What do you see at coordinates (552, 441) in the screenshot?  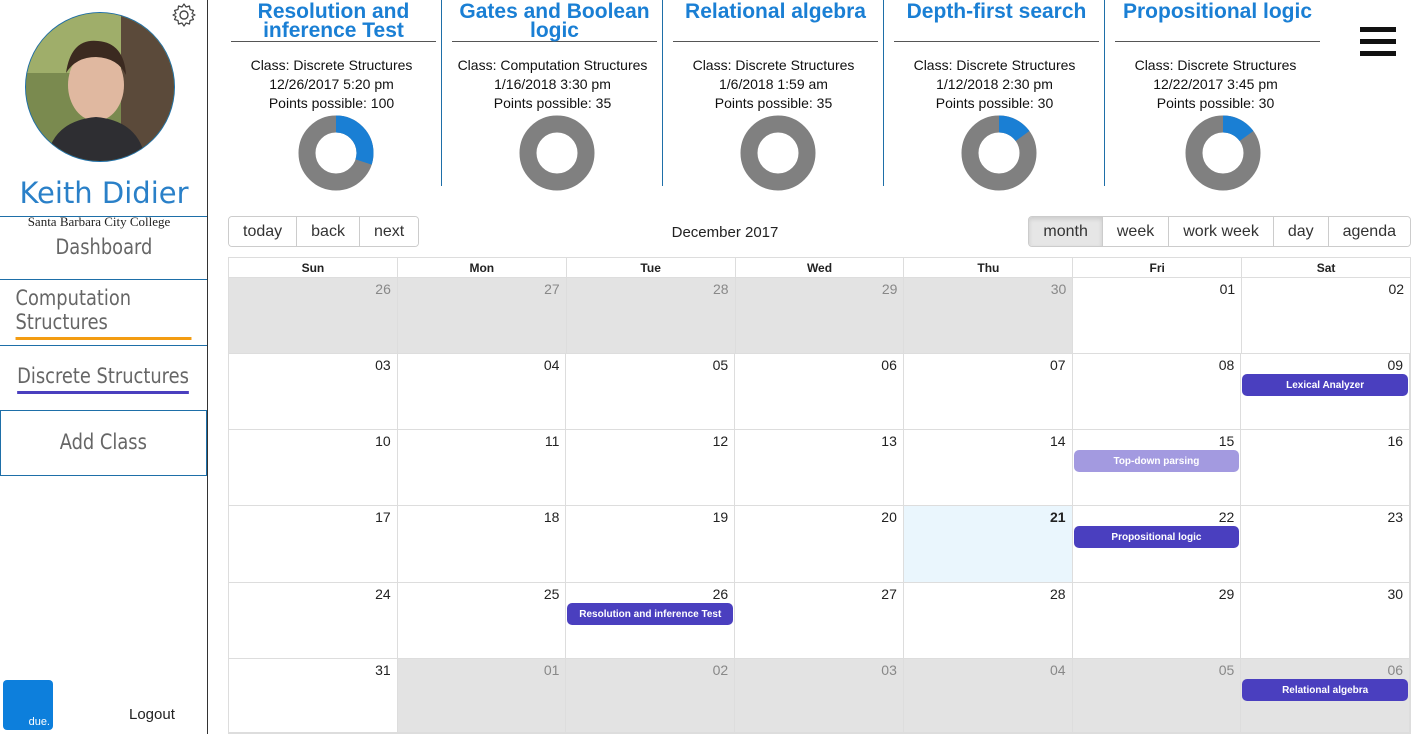 I see `day-number: 11` at bounding box center [552, 441].